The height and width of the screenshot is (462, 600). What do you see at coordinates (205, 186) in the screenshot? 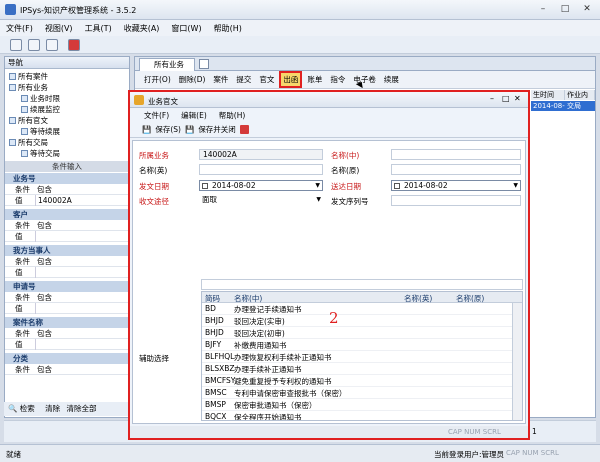
I see `issue-date-checkbox` at bounding box center [205, 186].